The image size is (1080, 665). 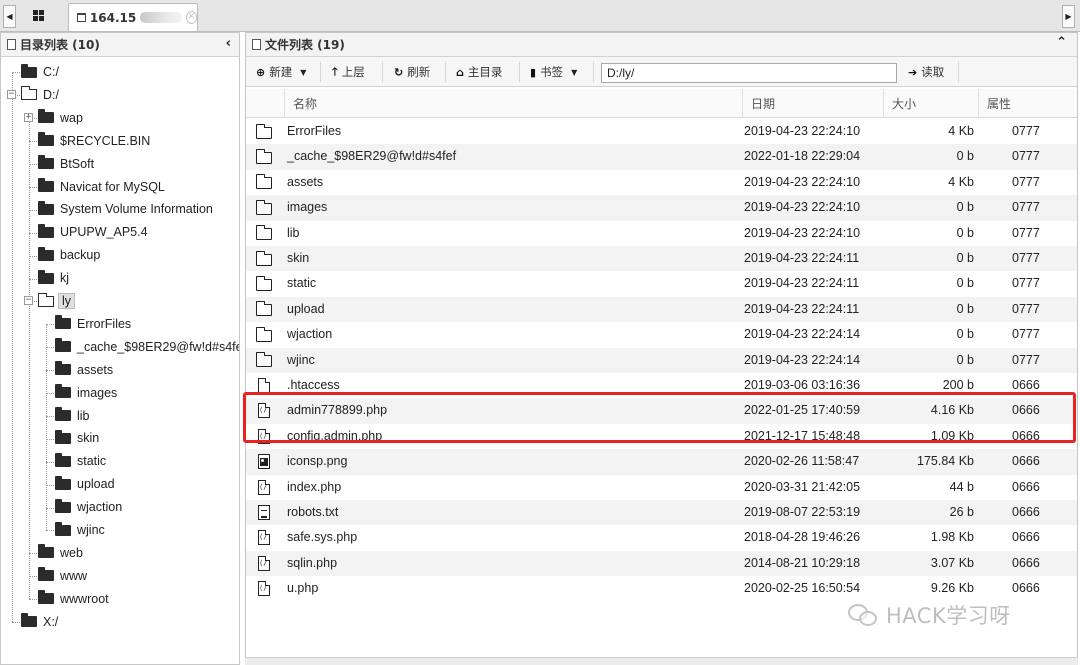 What do you see at coordinates (93, 232) in the screenshot?
I see `tree-item-upupw-ap5-4: UPUPW_AP5.4` at bounding box center [93, 232].